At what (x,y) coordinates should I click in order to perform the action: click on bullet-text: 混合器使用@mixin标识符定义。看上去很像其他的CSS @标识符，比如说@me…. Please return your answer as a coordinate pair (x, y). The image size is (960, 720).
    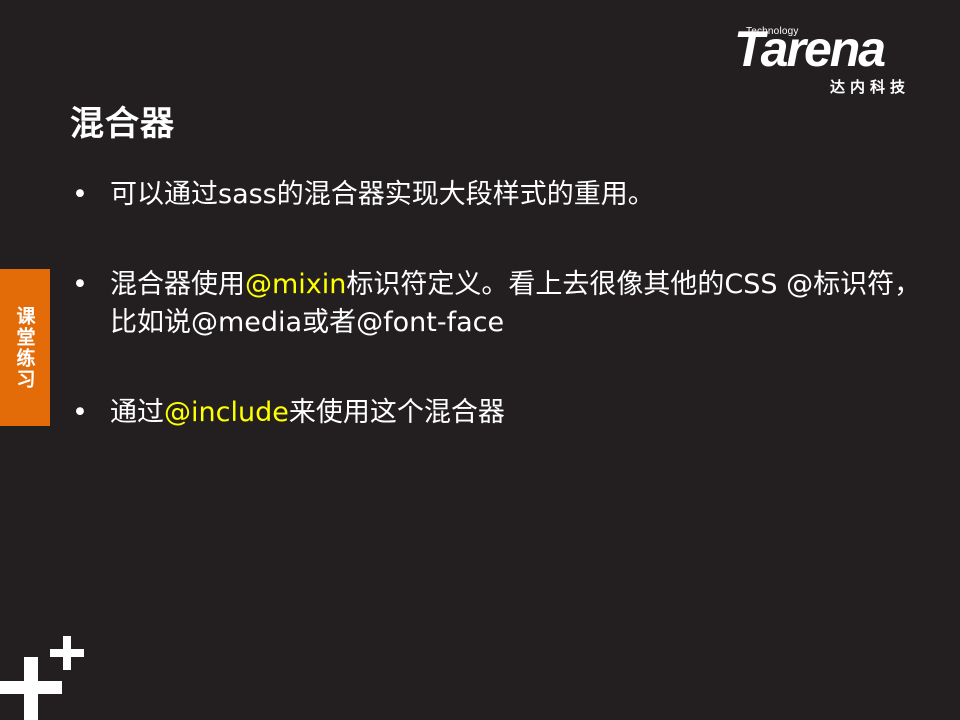
    Looking at the image, I should click on (515, 303).